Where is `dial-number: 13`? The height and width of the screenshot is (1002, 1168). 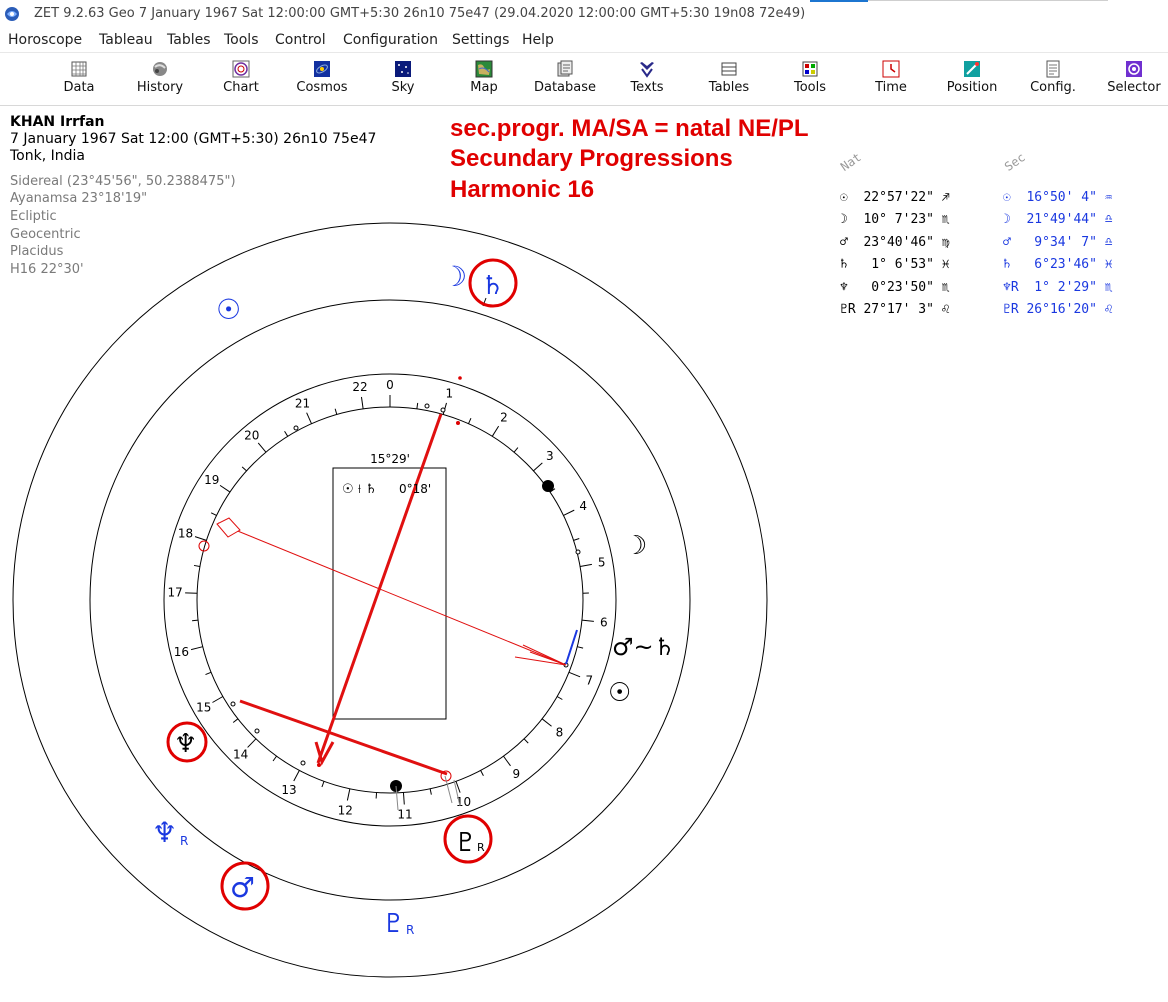 dial-number: 13 is located at coordinates (288, 790).